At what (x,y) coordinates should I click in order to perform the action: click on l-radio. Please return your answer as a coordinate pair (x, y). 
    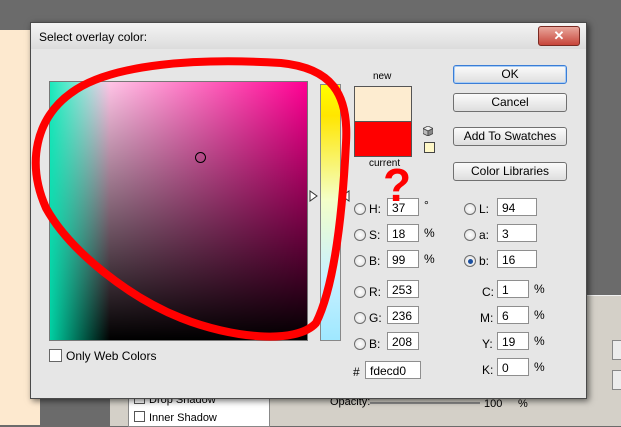
    Looking at the image, I should click on (470, 209).